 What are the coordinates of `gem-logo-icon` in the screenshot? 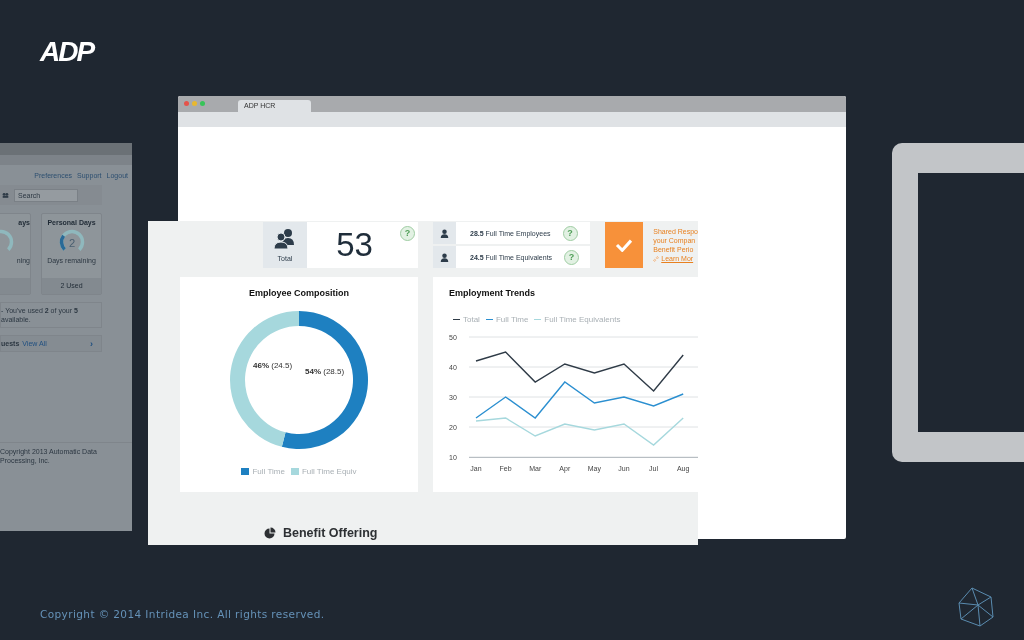 It's located at (976, 607).